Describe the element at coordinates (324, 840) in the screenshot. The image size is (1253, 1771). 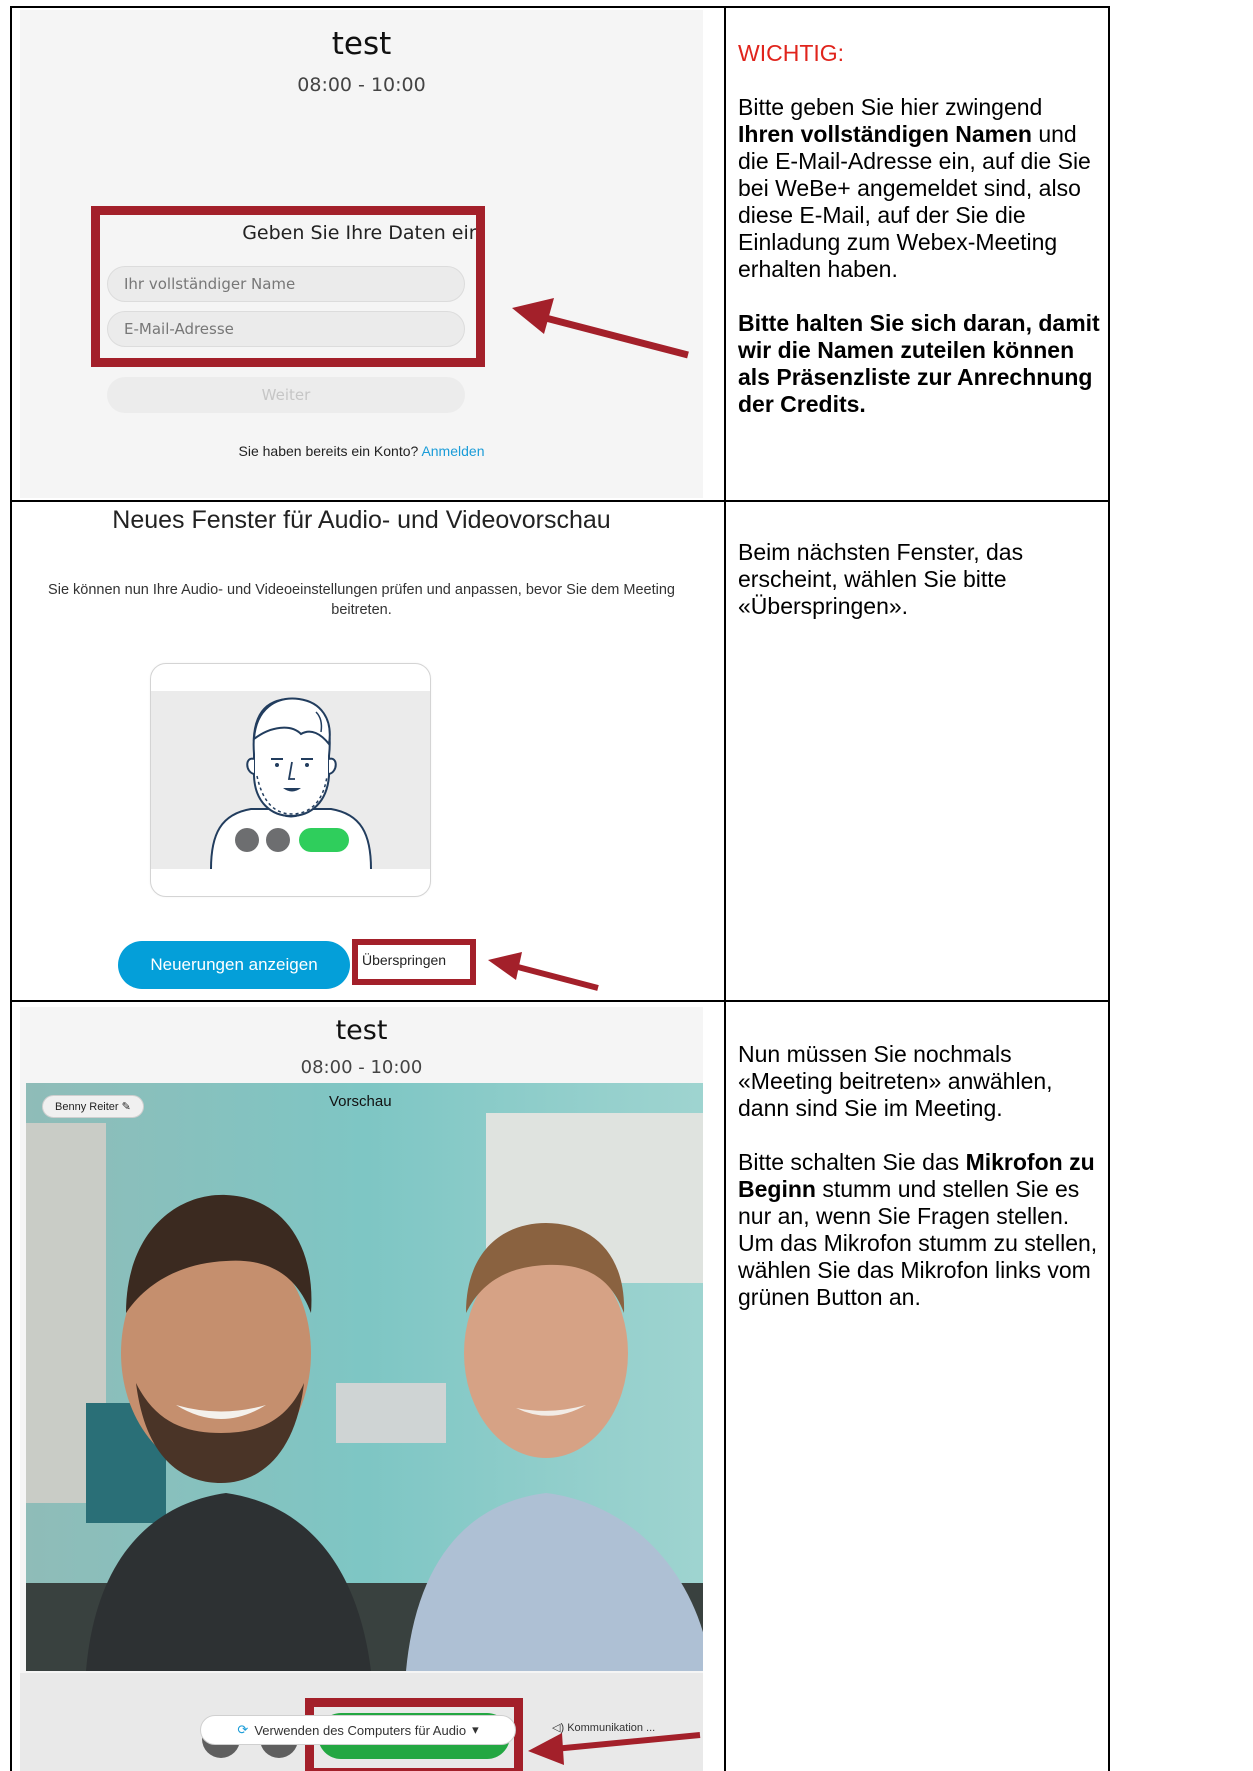
I see `join-pill-icon` at that location.